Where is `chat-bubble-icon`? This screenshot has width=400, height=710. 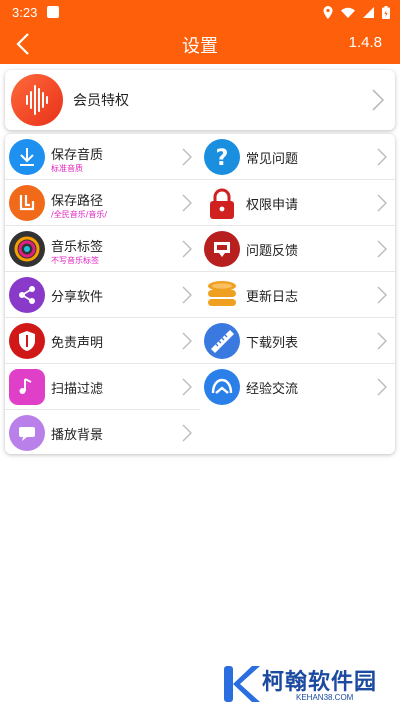
chat-bubble-icon is located at coordinates (27, 433).